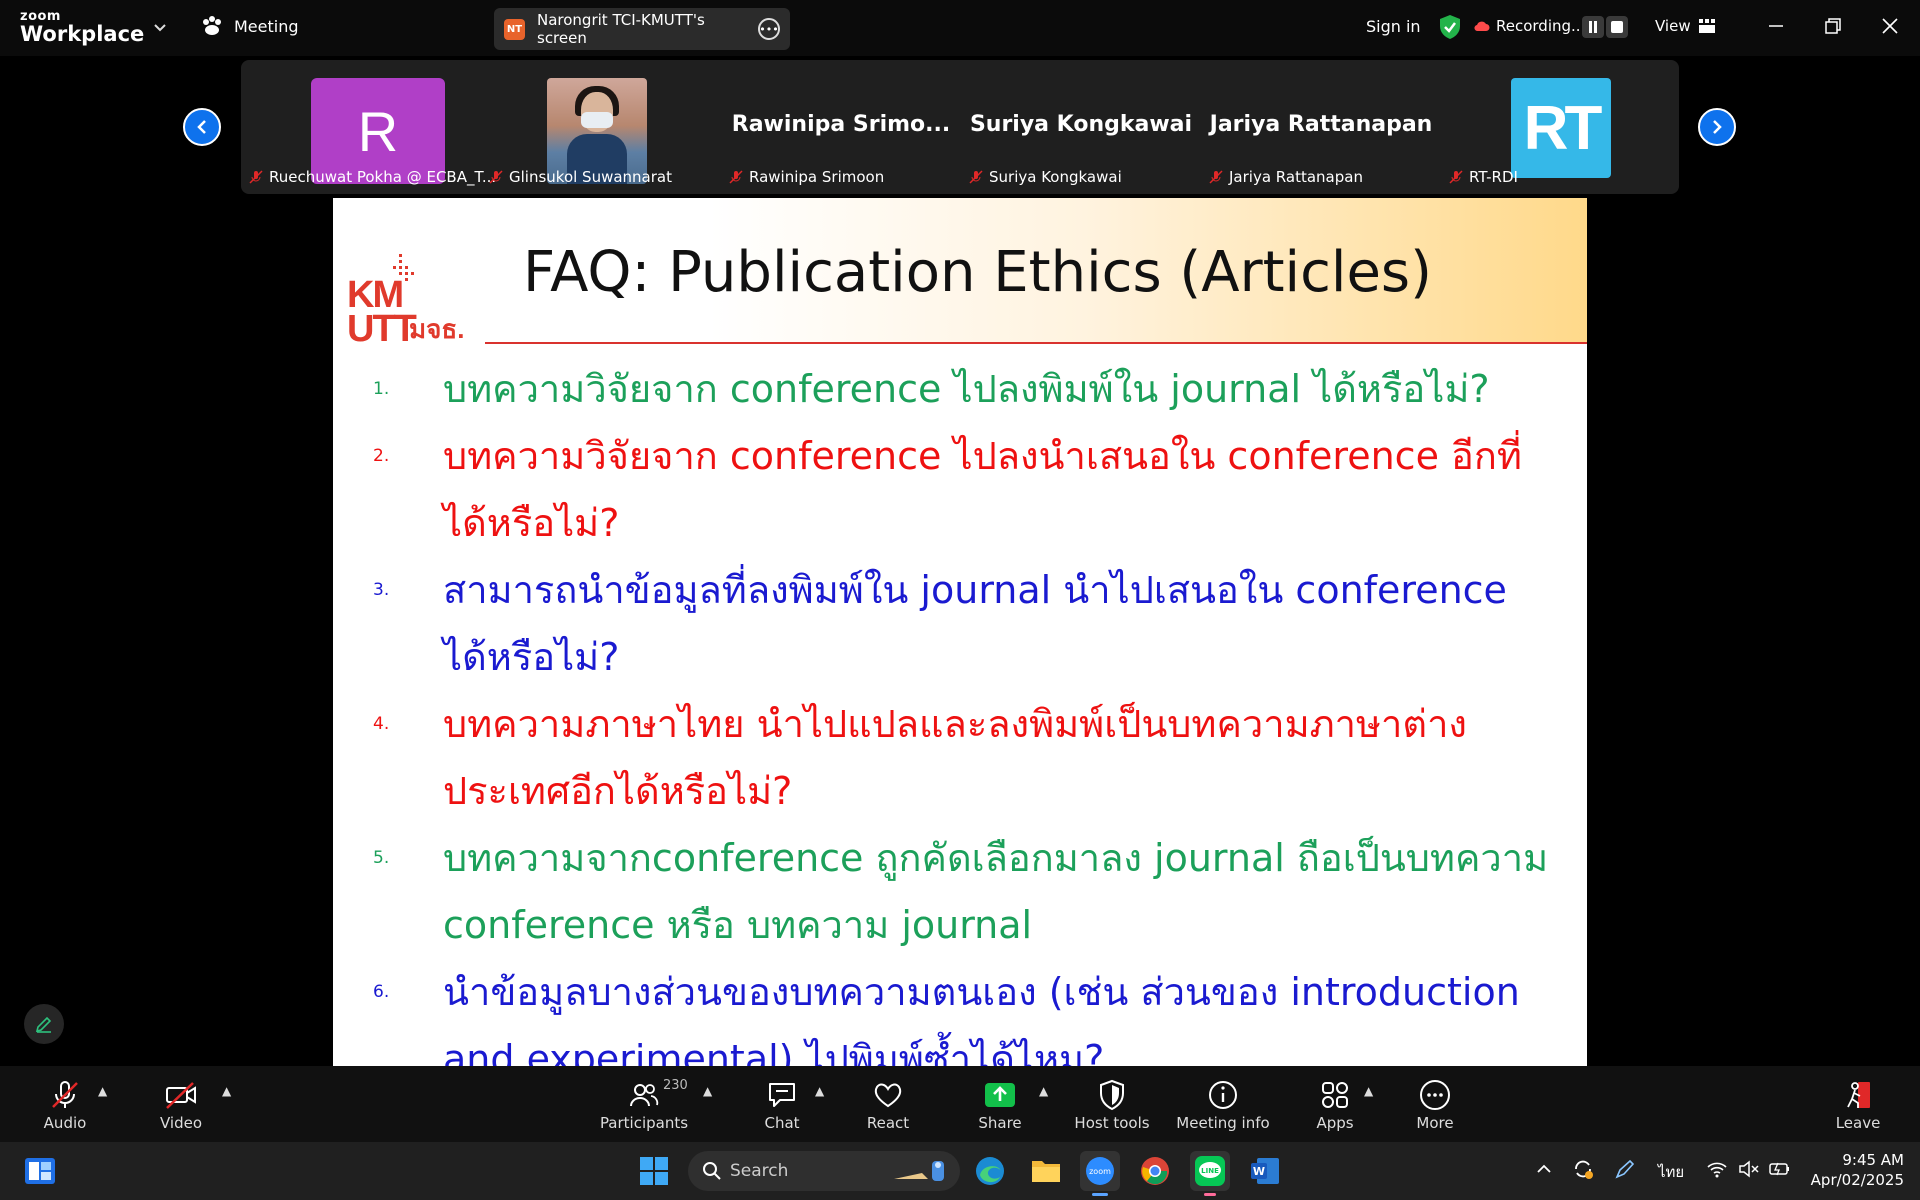 The height and width of the screenshot is (1200, 1920). I want to click on title-divider, so click(1036, 343).